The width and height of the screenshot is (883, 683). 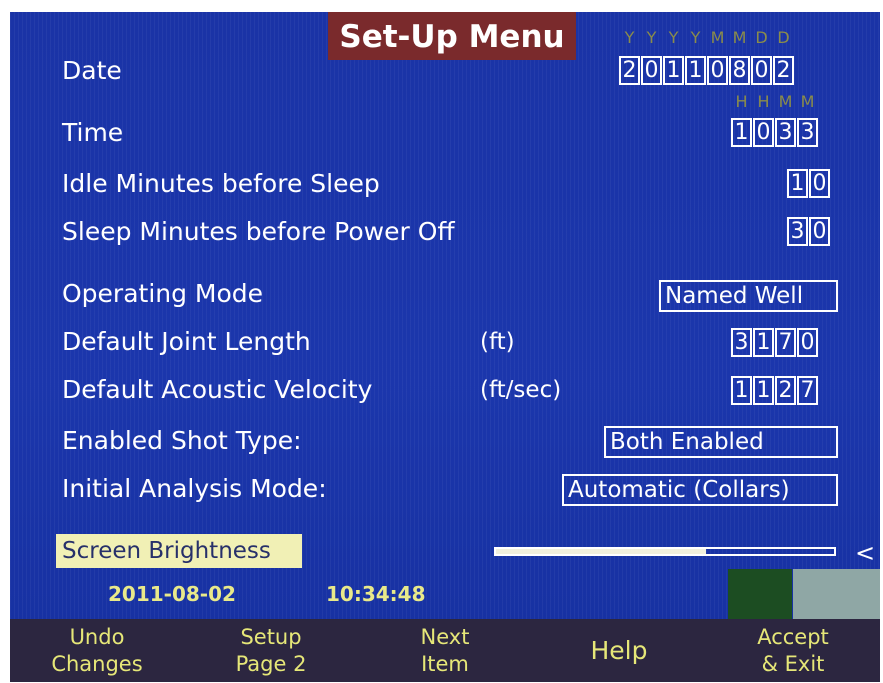 I want to click on acoustic-velocity-label: Default Acoustic Velocity, so click(x=217, y=389).